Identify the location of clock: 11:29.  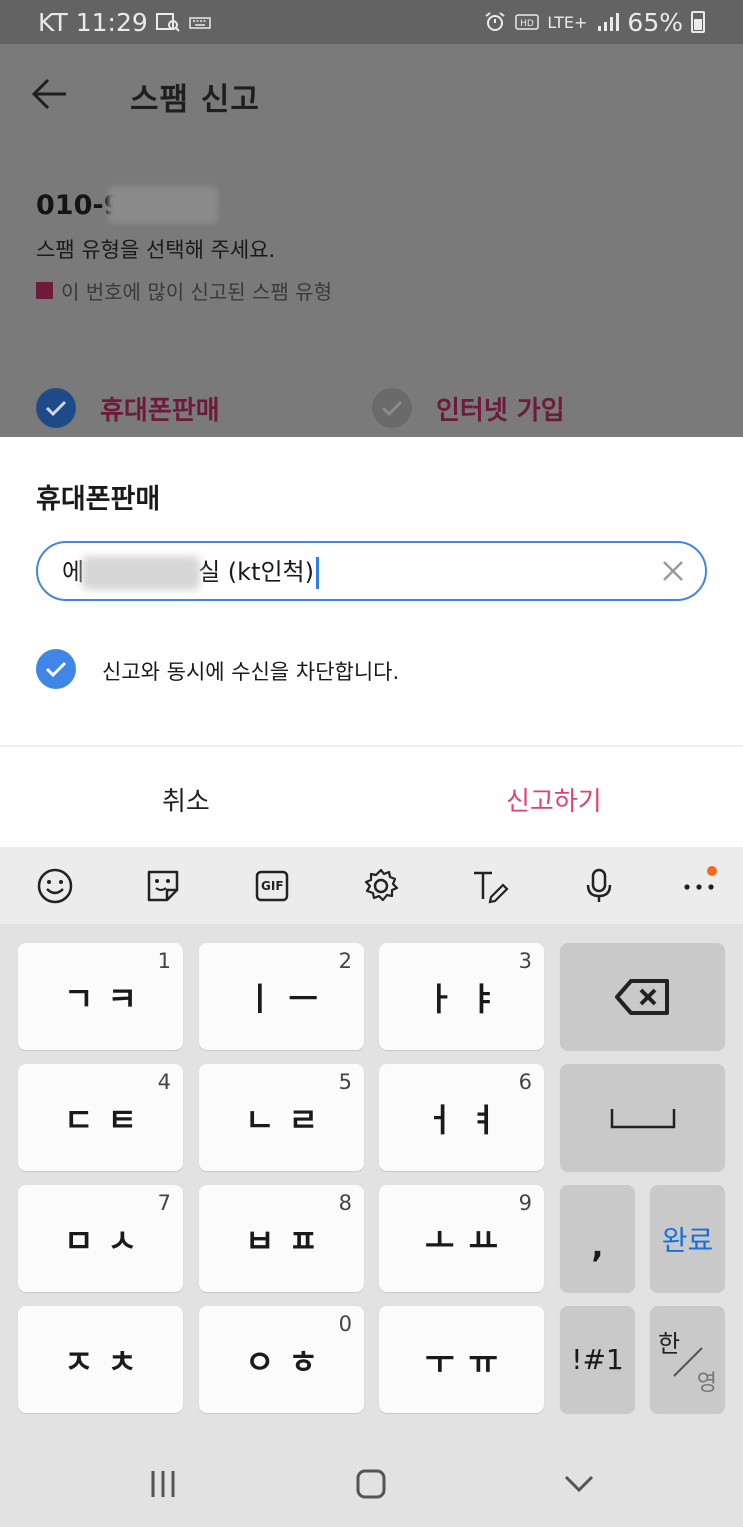
(111, 22).